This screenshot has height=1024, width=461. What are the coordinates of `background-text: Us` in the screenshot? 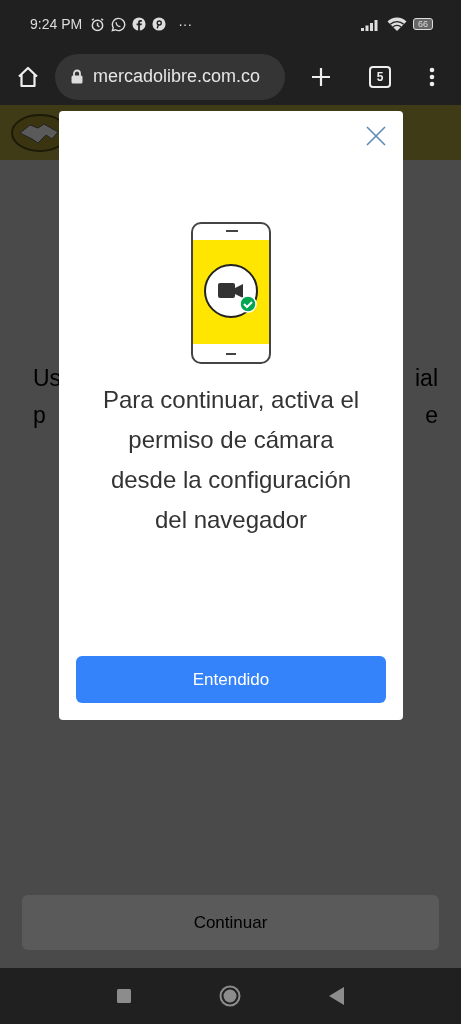 It's located at (47, 379).